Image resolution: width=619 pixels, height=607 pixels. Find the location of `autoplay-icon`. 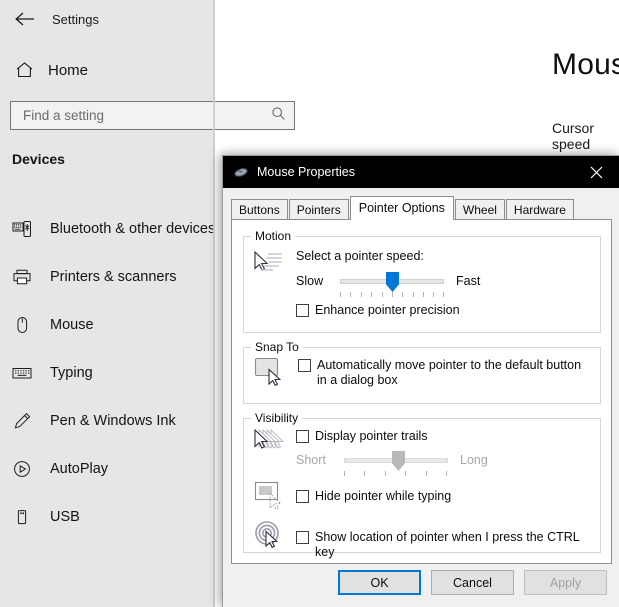

autoplay-icon is located at coordinates (22, 469).